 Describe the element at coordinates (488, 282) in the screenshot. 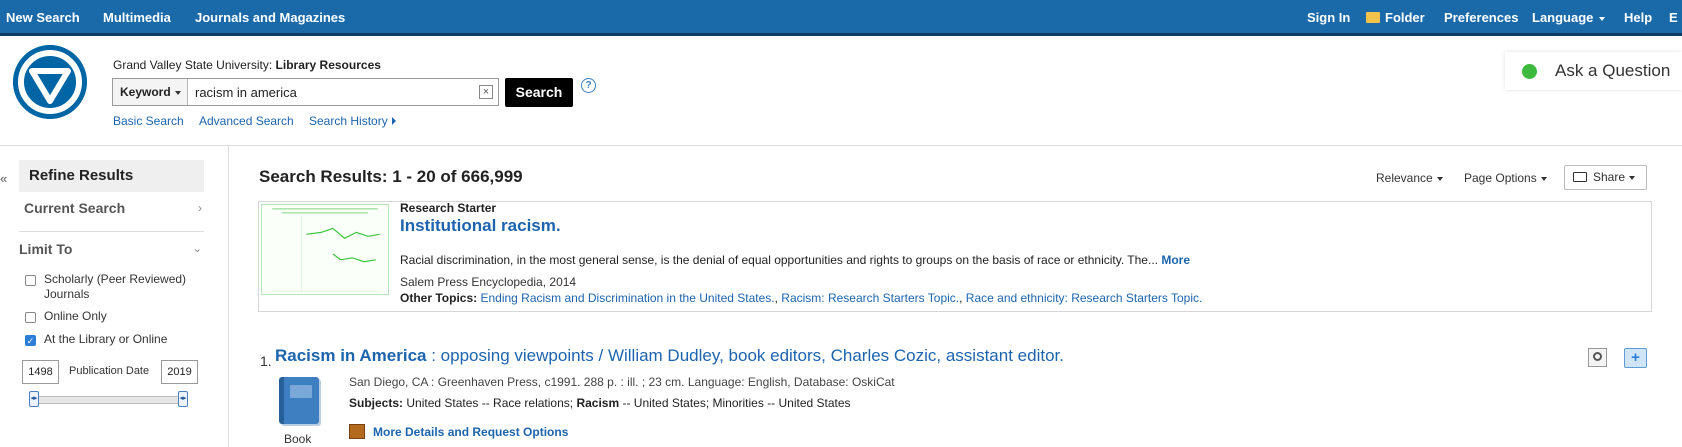

I see `research-starter-source: Salem Press Encyclopedia, 2014` at that location.